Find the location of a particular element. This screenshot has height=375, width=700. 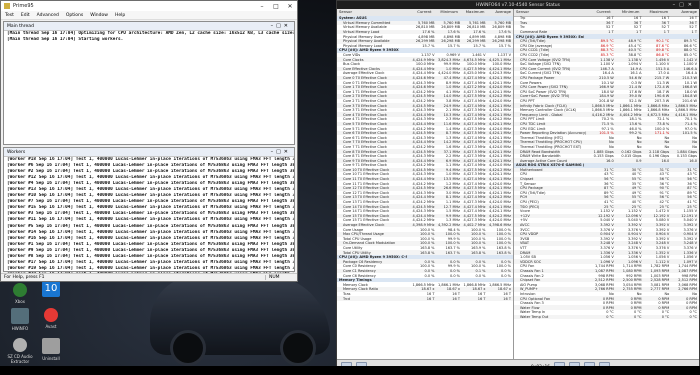

maximize-icon: □ is located at coordinates (276, 6).